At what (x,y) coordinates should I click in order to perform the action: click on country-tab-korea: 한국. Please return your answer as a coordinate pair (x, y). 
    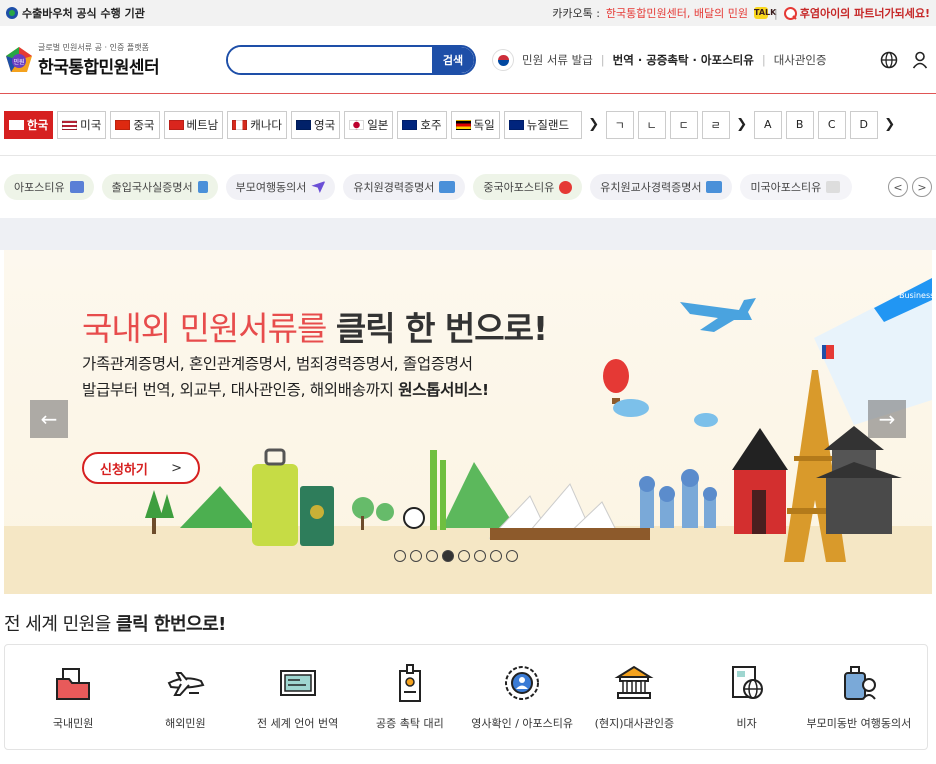
    Looking at the image, I should click on (29, 124).